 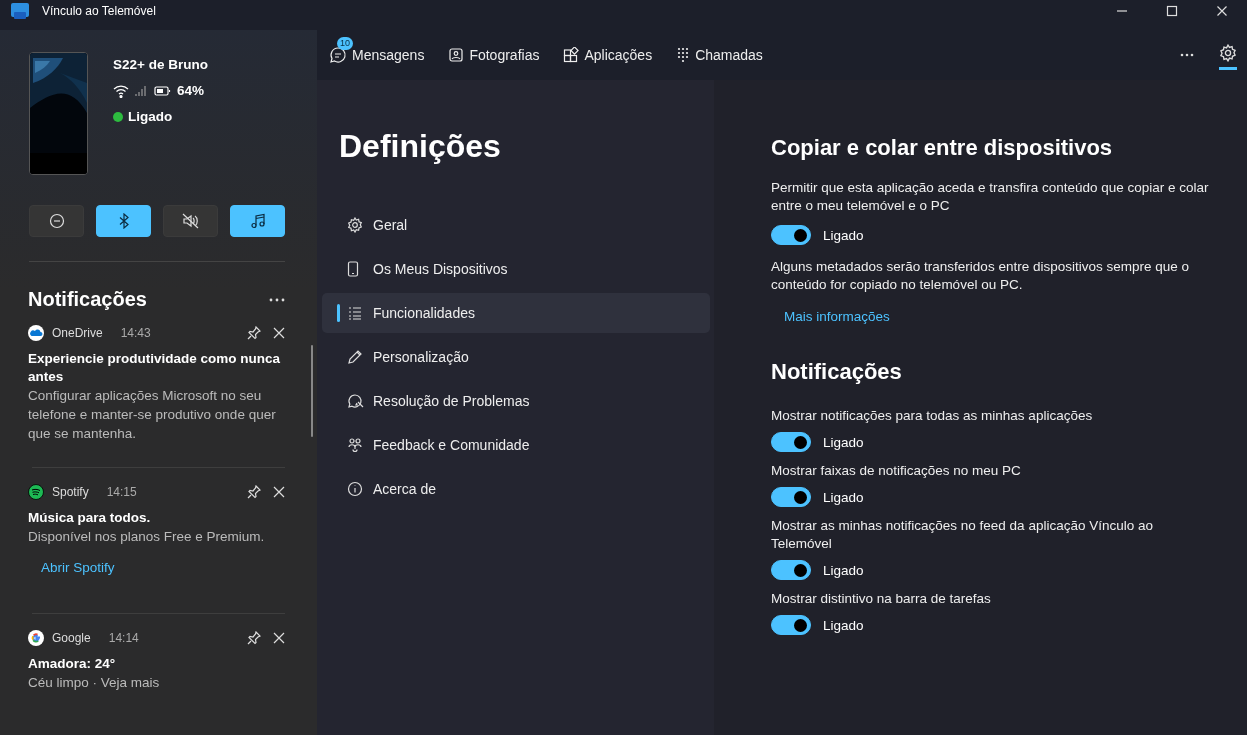 I want to click on setting-label: Permitir que esta aplicação aceda e transfira conteúdo que copiar e colar entre o meu telemóvel e o PC, so click(x=990, y=197).